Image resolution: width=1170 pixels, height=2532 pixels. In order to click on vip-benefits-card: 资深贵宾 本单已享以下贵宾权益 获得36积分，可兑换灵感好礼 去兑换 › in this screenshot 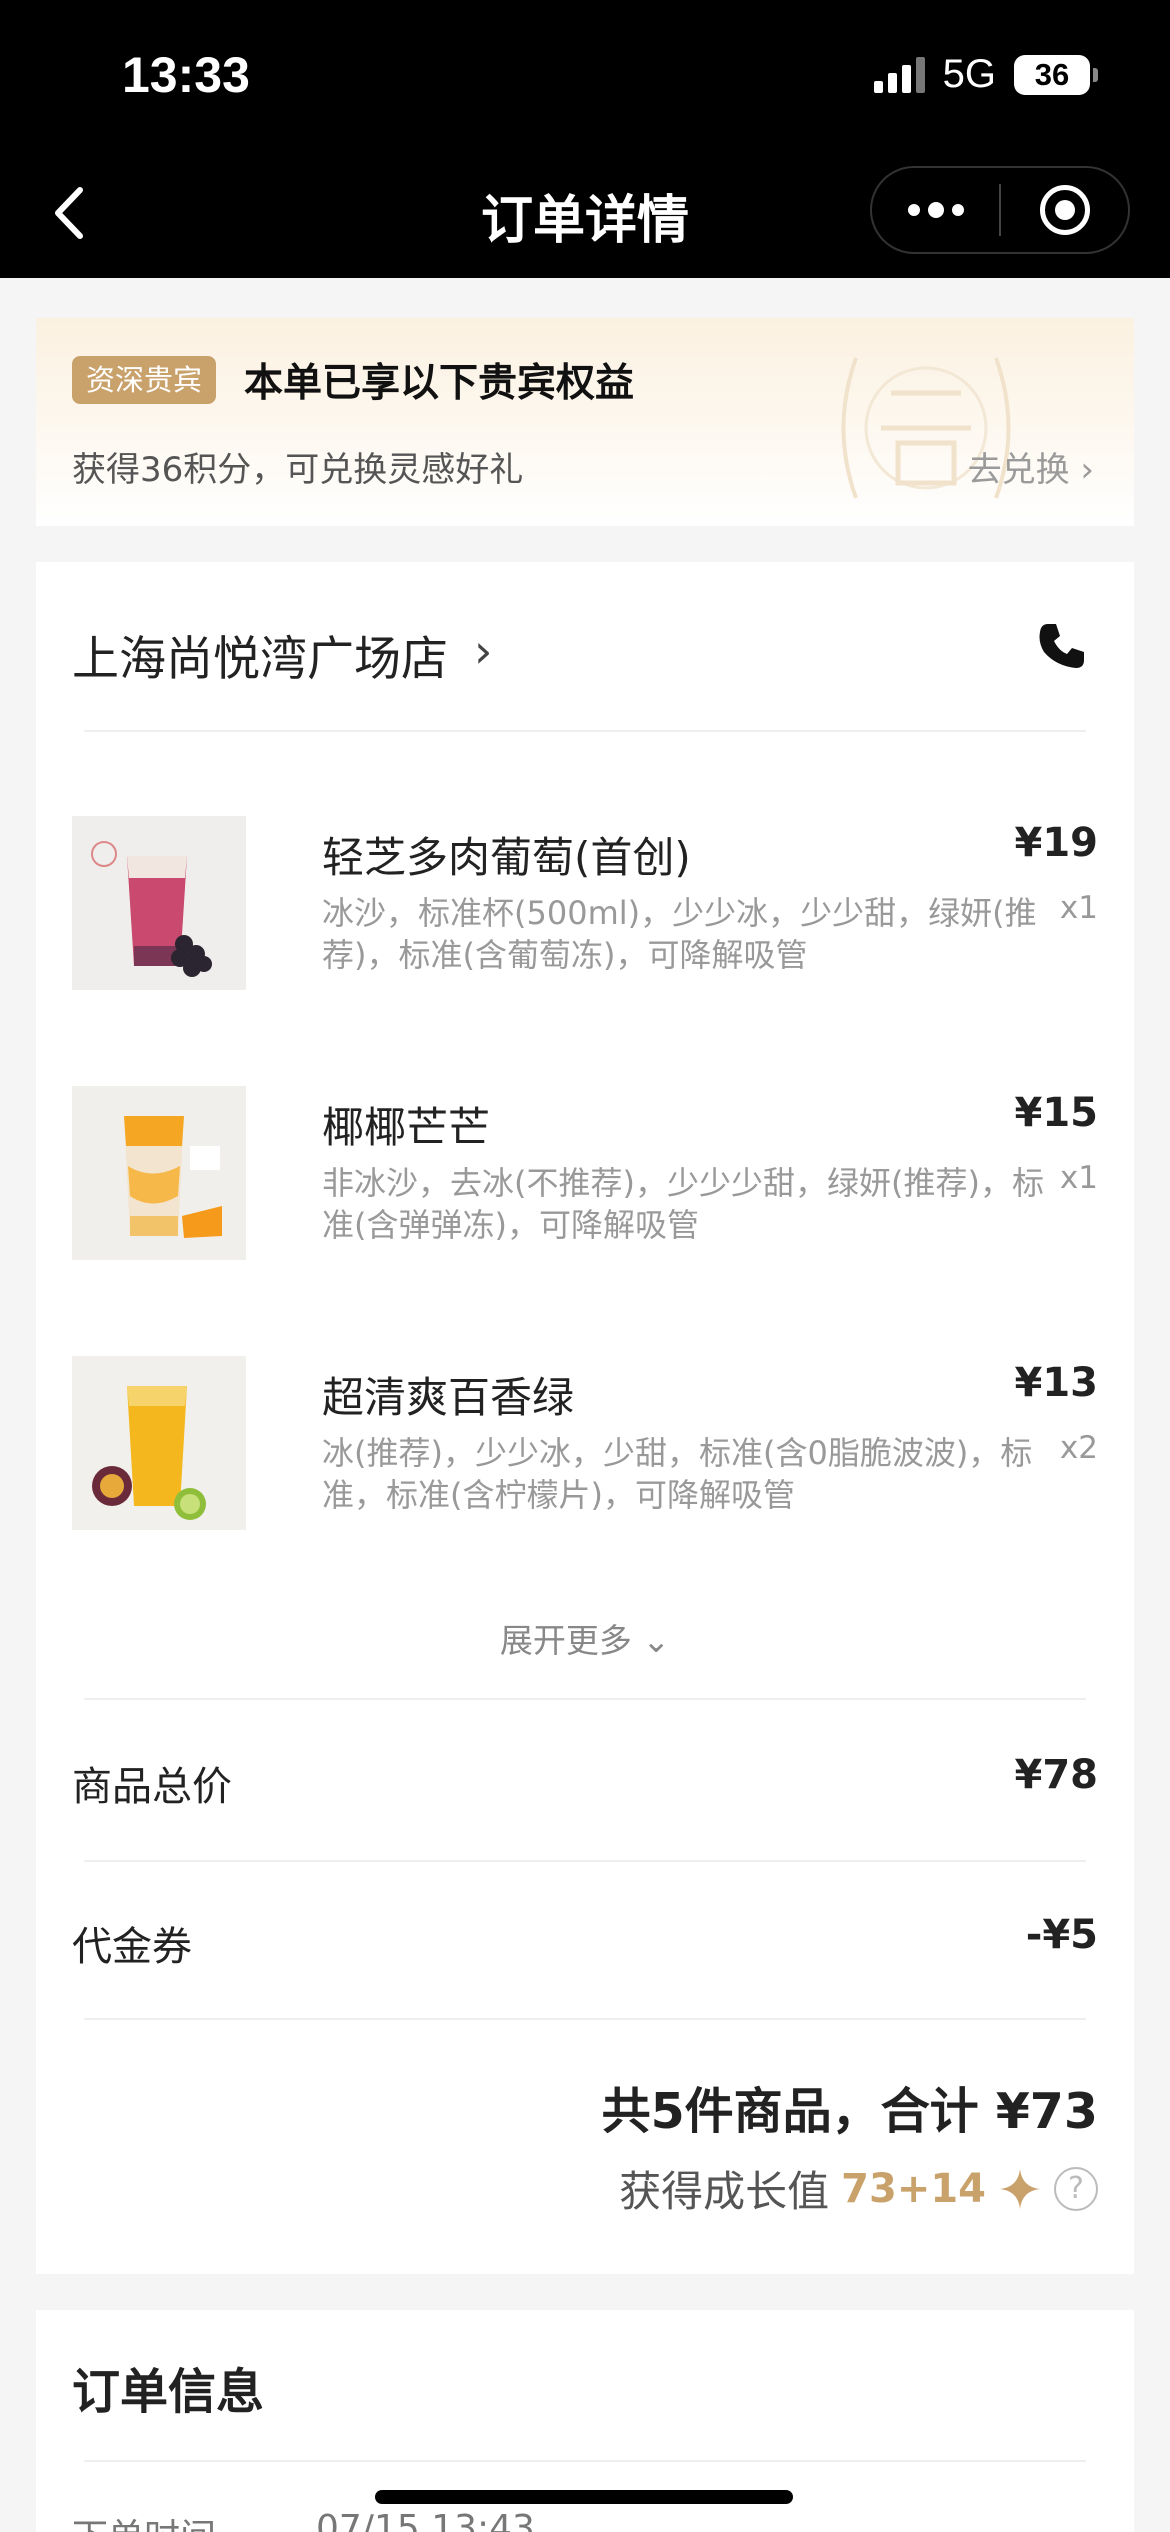, I will do `click(585, 422)`.